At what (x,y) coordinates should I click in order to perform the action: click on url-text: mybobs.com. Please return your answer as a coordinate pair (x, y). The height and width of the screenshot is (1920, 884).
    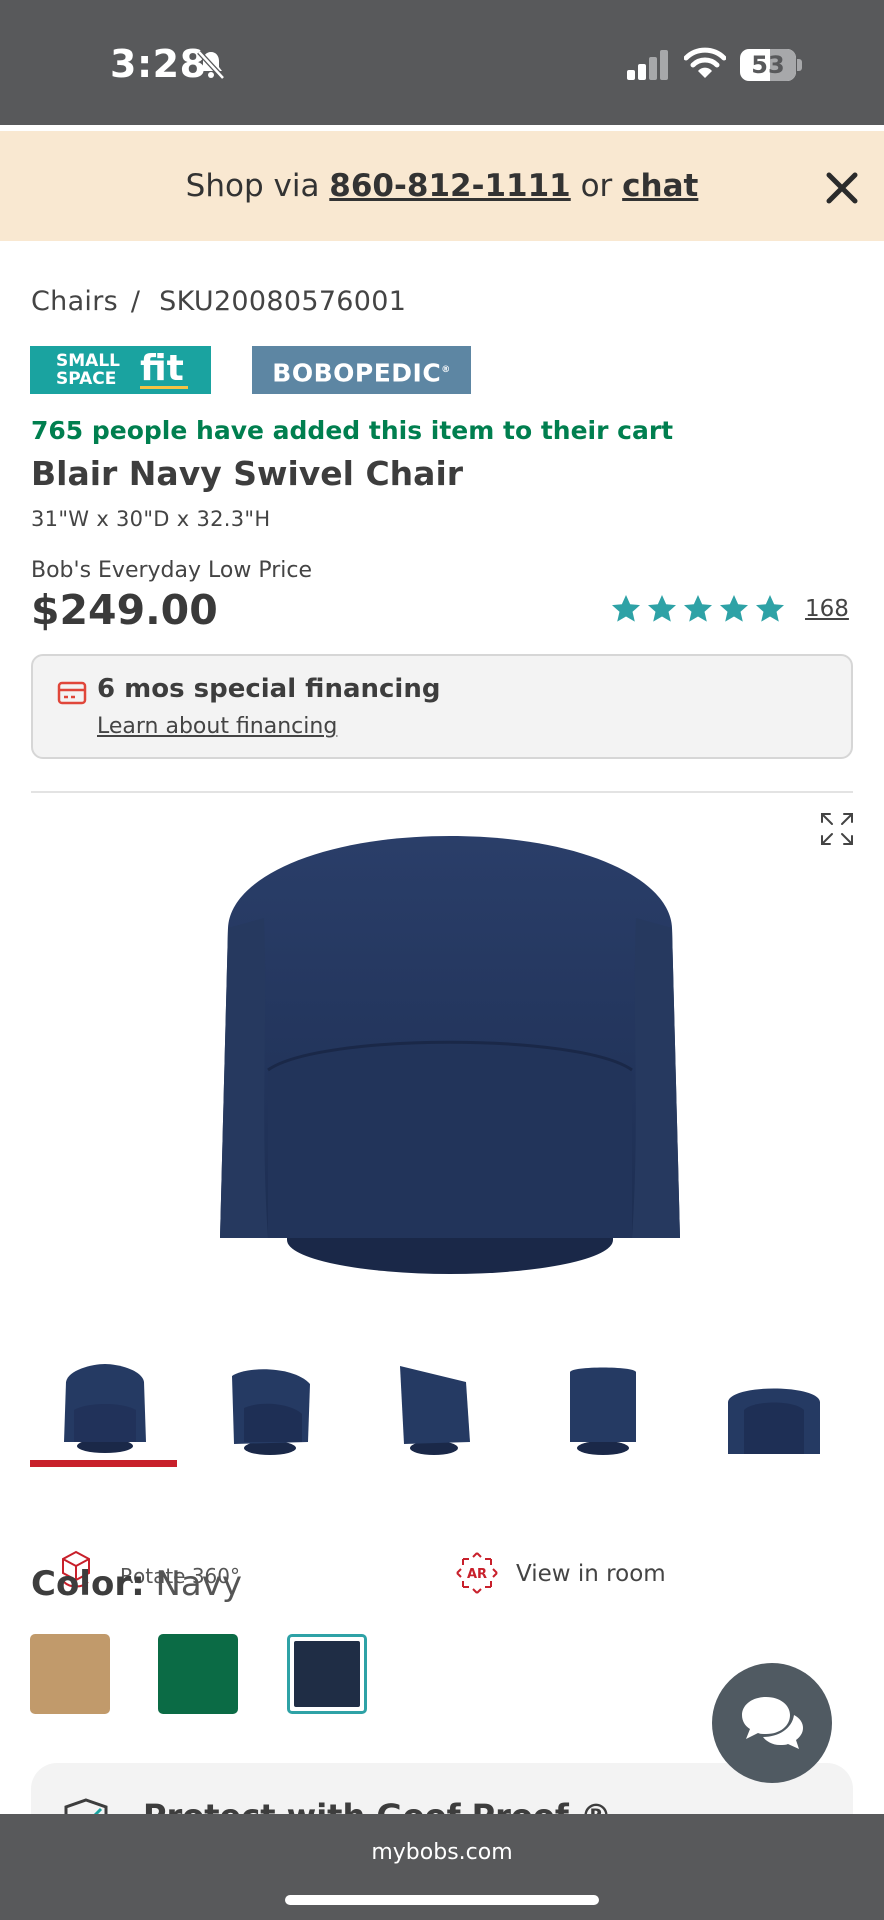
    Looking at the image, I should click on (442, 1852).